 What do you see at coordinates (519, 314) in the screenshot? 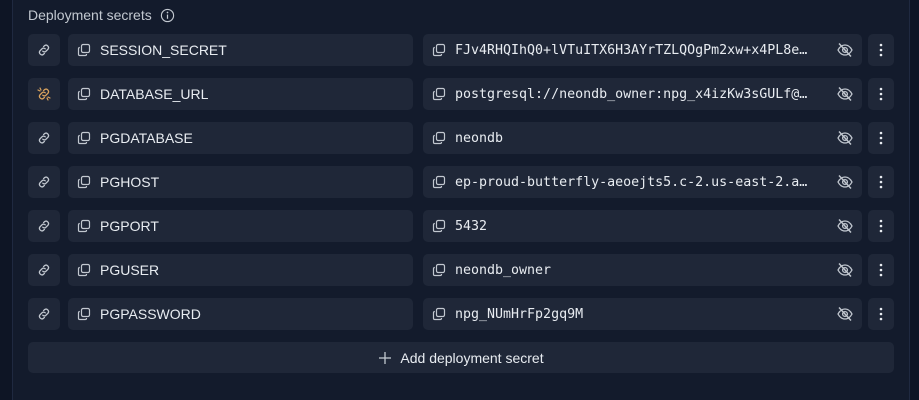
I see `secret-value: npg_NUmHrFp2gq9M` at bounding box center [519, 314].